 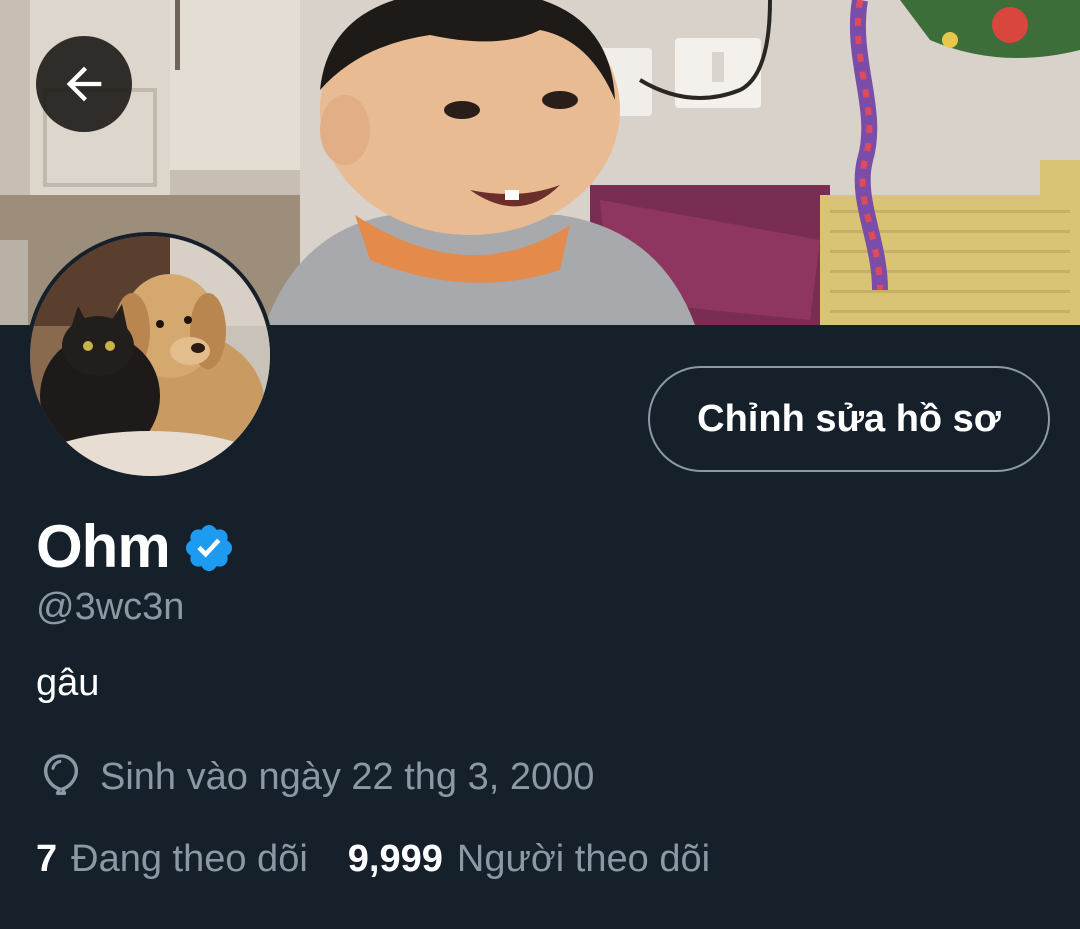 What do you see at coordinates (189, 859) in the screenshot?
I see `following-label: Đang theo dõi` at bounding box center [189, 859].